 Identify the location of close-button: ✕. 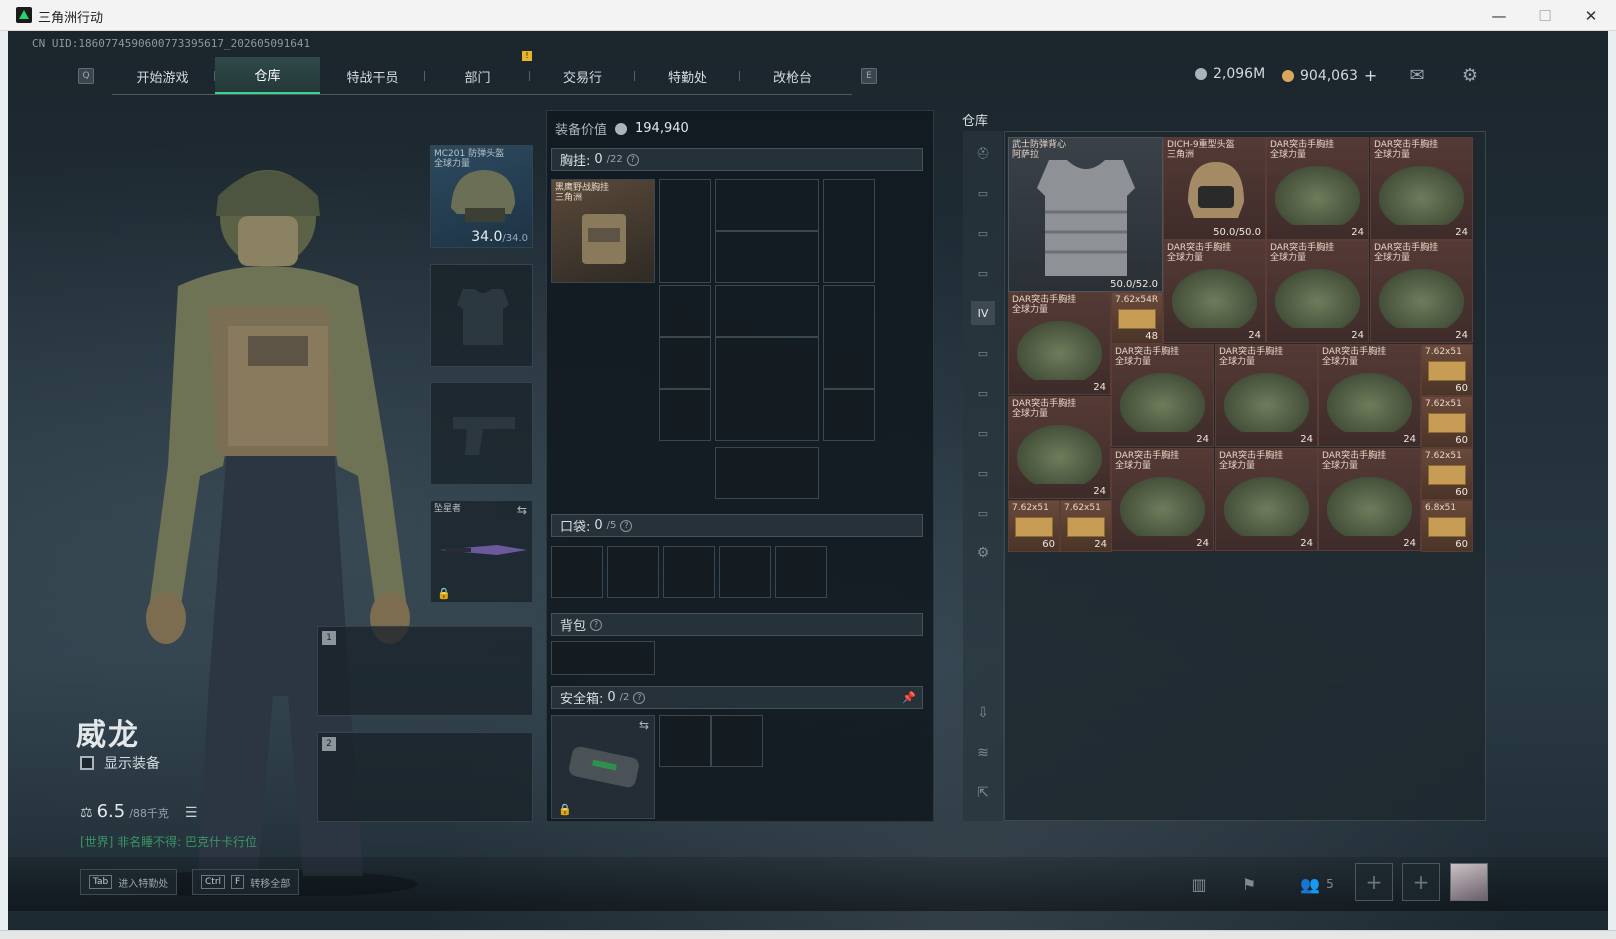
(1591, 15).